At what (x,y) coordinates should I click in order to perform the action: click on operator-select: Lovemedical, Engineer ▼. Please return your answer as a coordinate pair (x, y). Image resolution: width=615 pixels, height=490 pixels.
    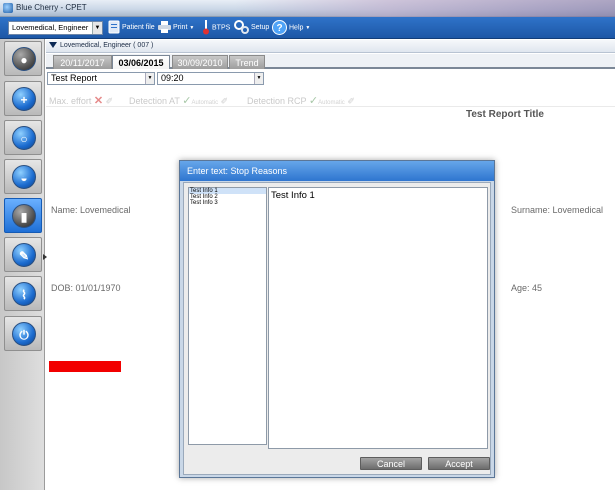
    Looking at the image, I should click on (55, 28).